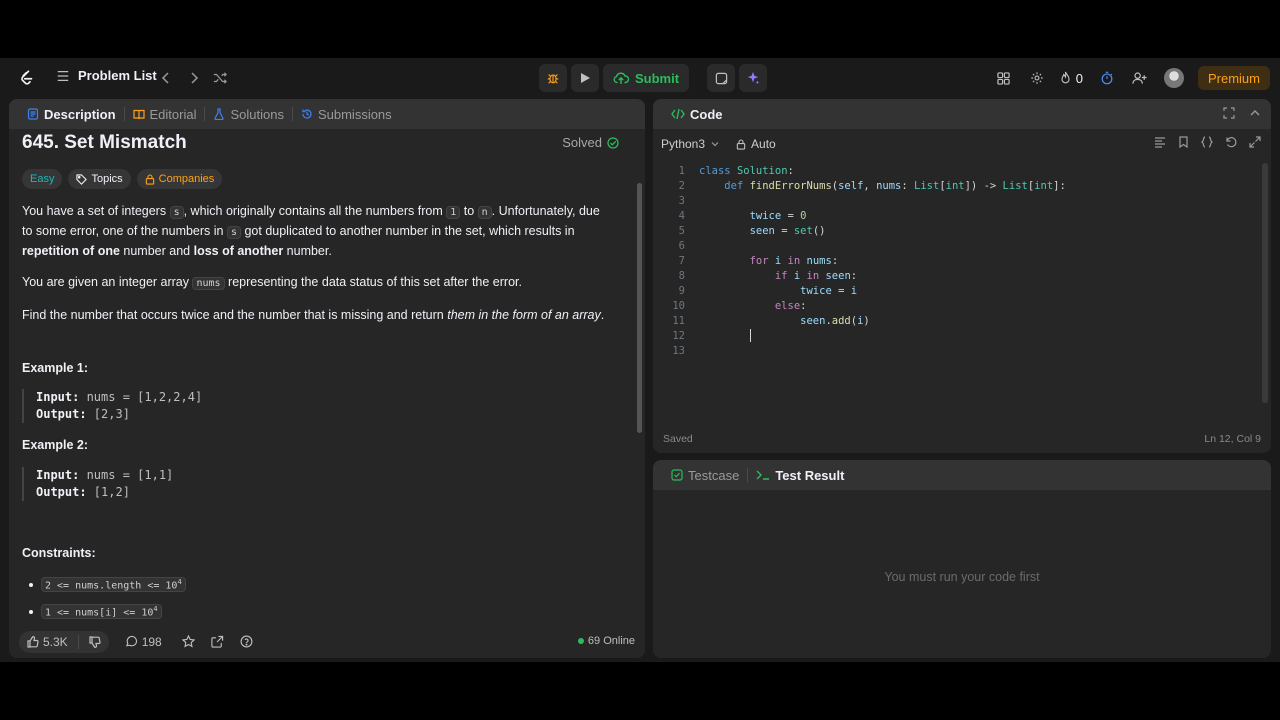  Describe the element at coordinates (108, 492) in the screenshot. I see `output-value: [1,2]` at that location.